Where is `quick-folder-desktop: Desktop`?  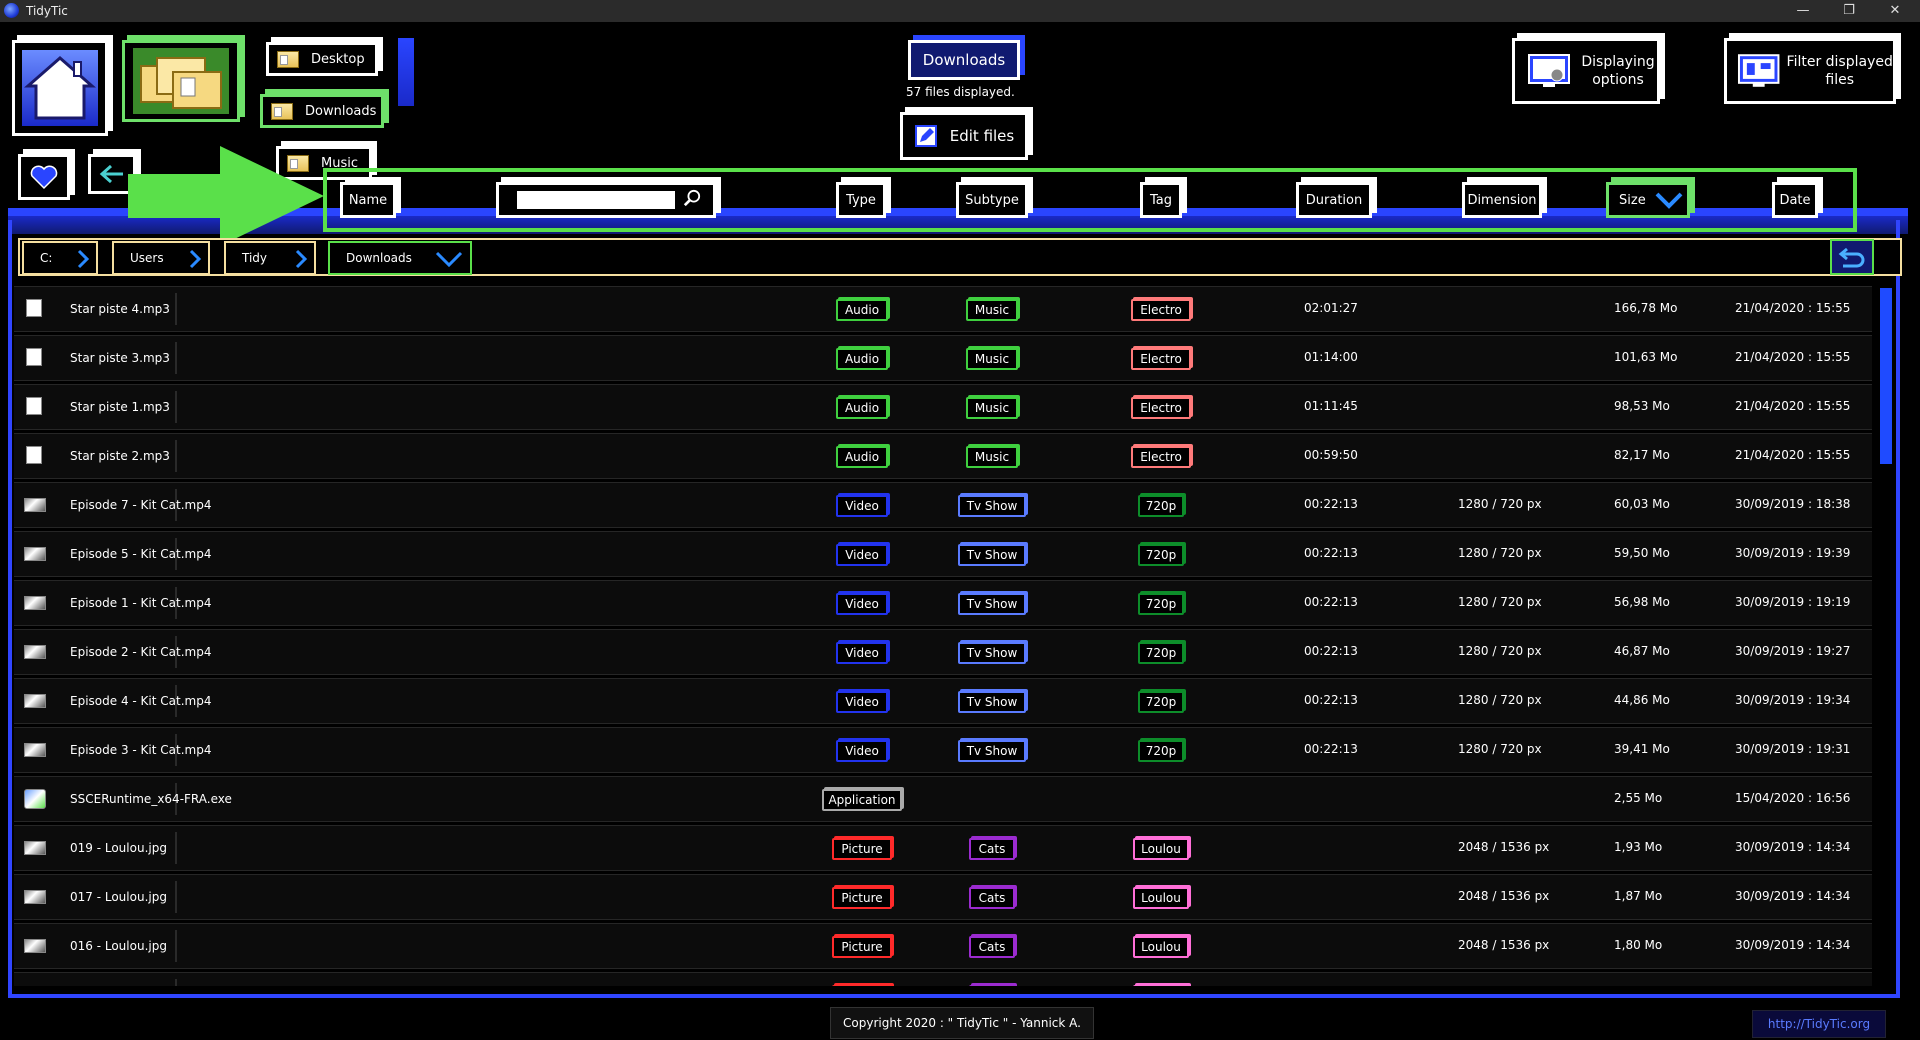
quick-folder-desktop: Desktop is located at coordinates (322, 59).